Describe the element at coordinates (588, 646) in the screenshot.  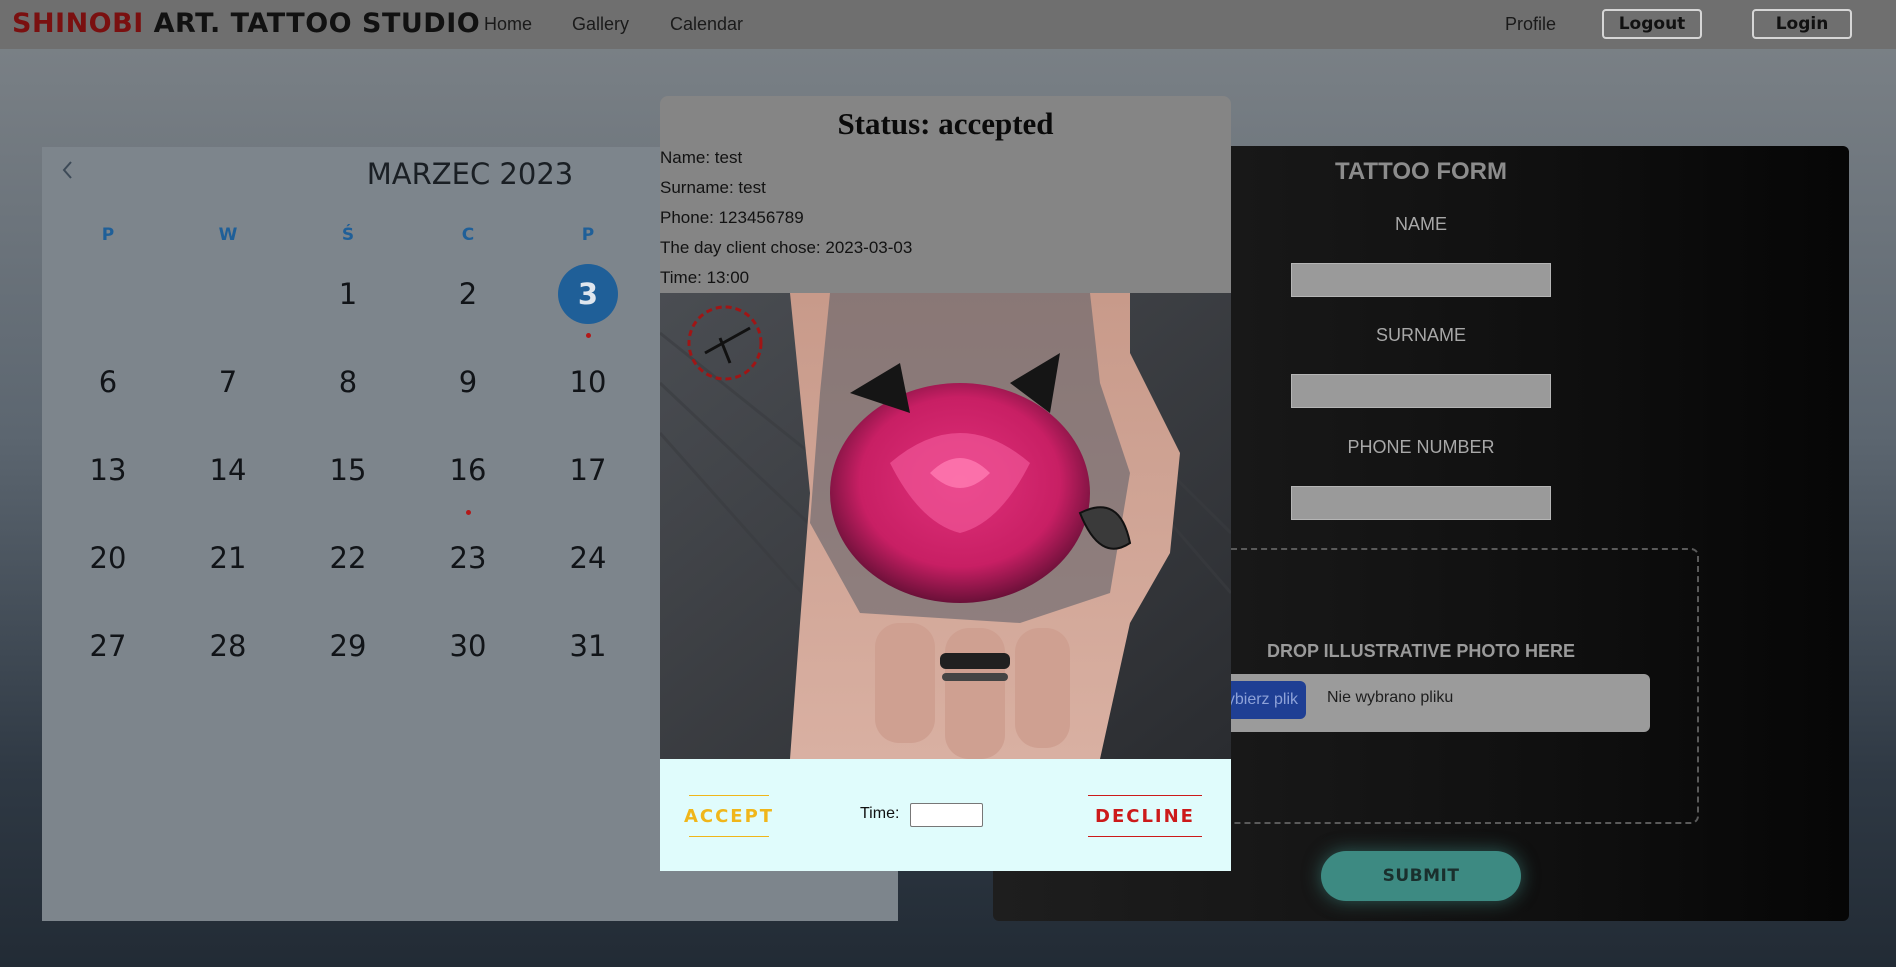
I see `calendar-day: 31` at that location.